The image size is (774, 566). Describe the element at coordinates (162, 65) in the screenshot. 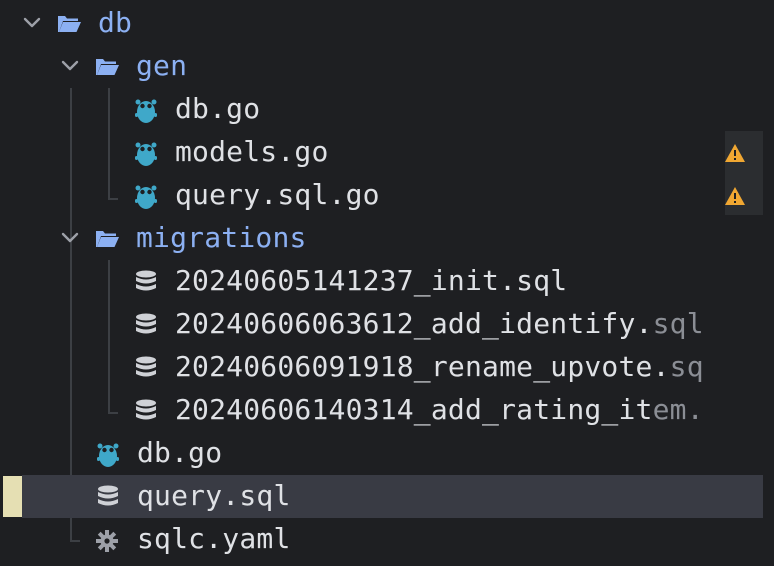

I see `folder-label-gen: gen` at that location.